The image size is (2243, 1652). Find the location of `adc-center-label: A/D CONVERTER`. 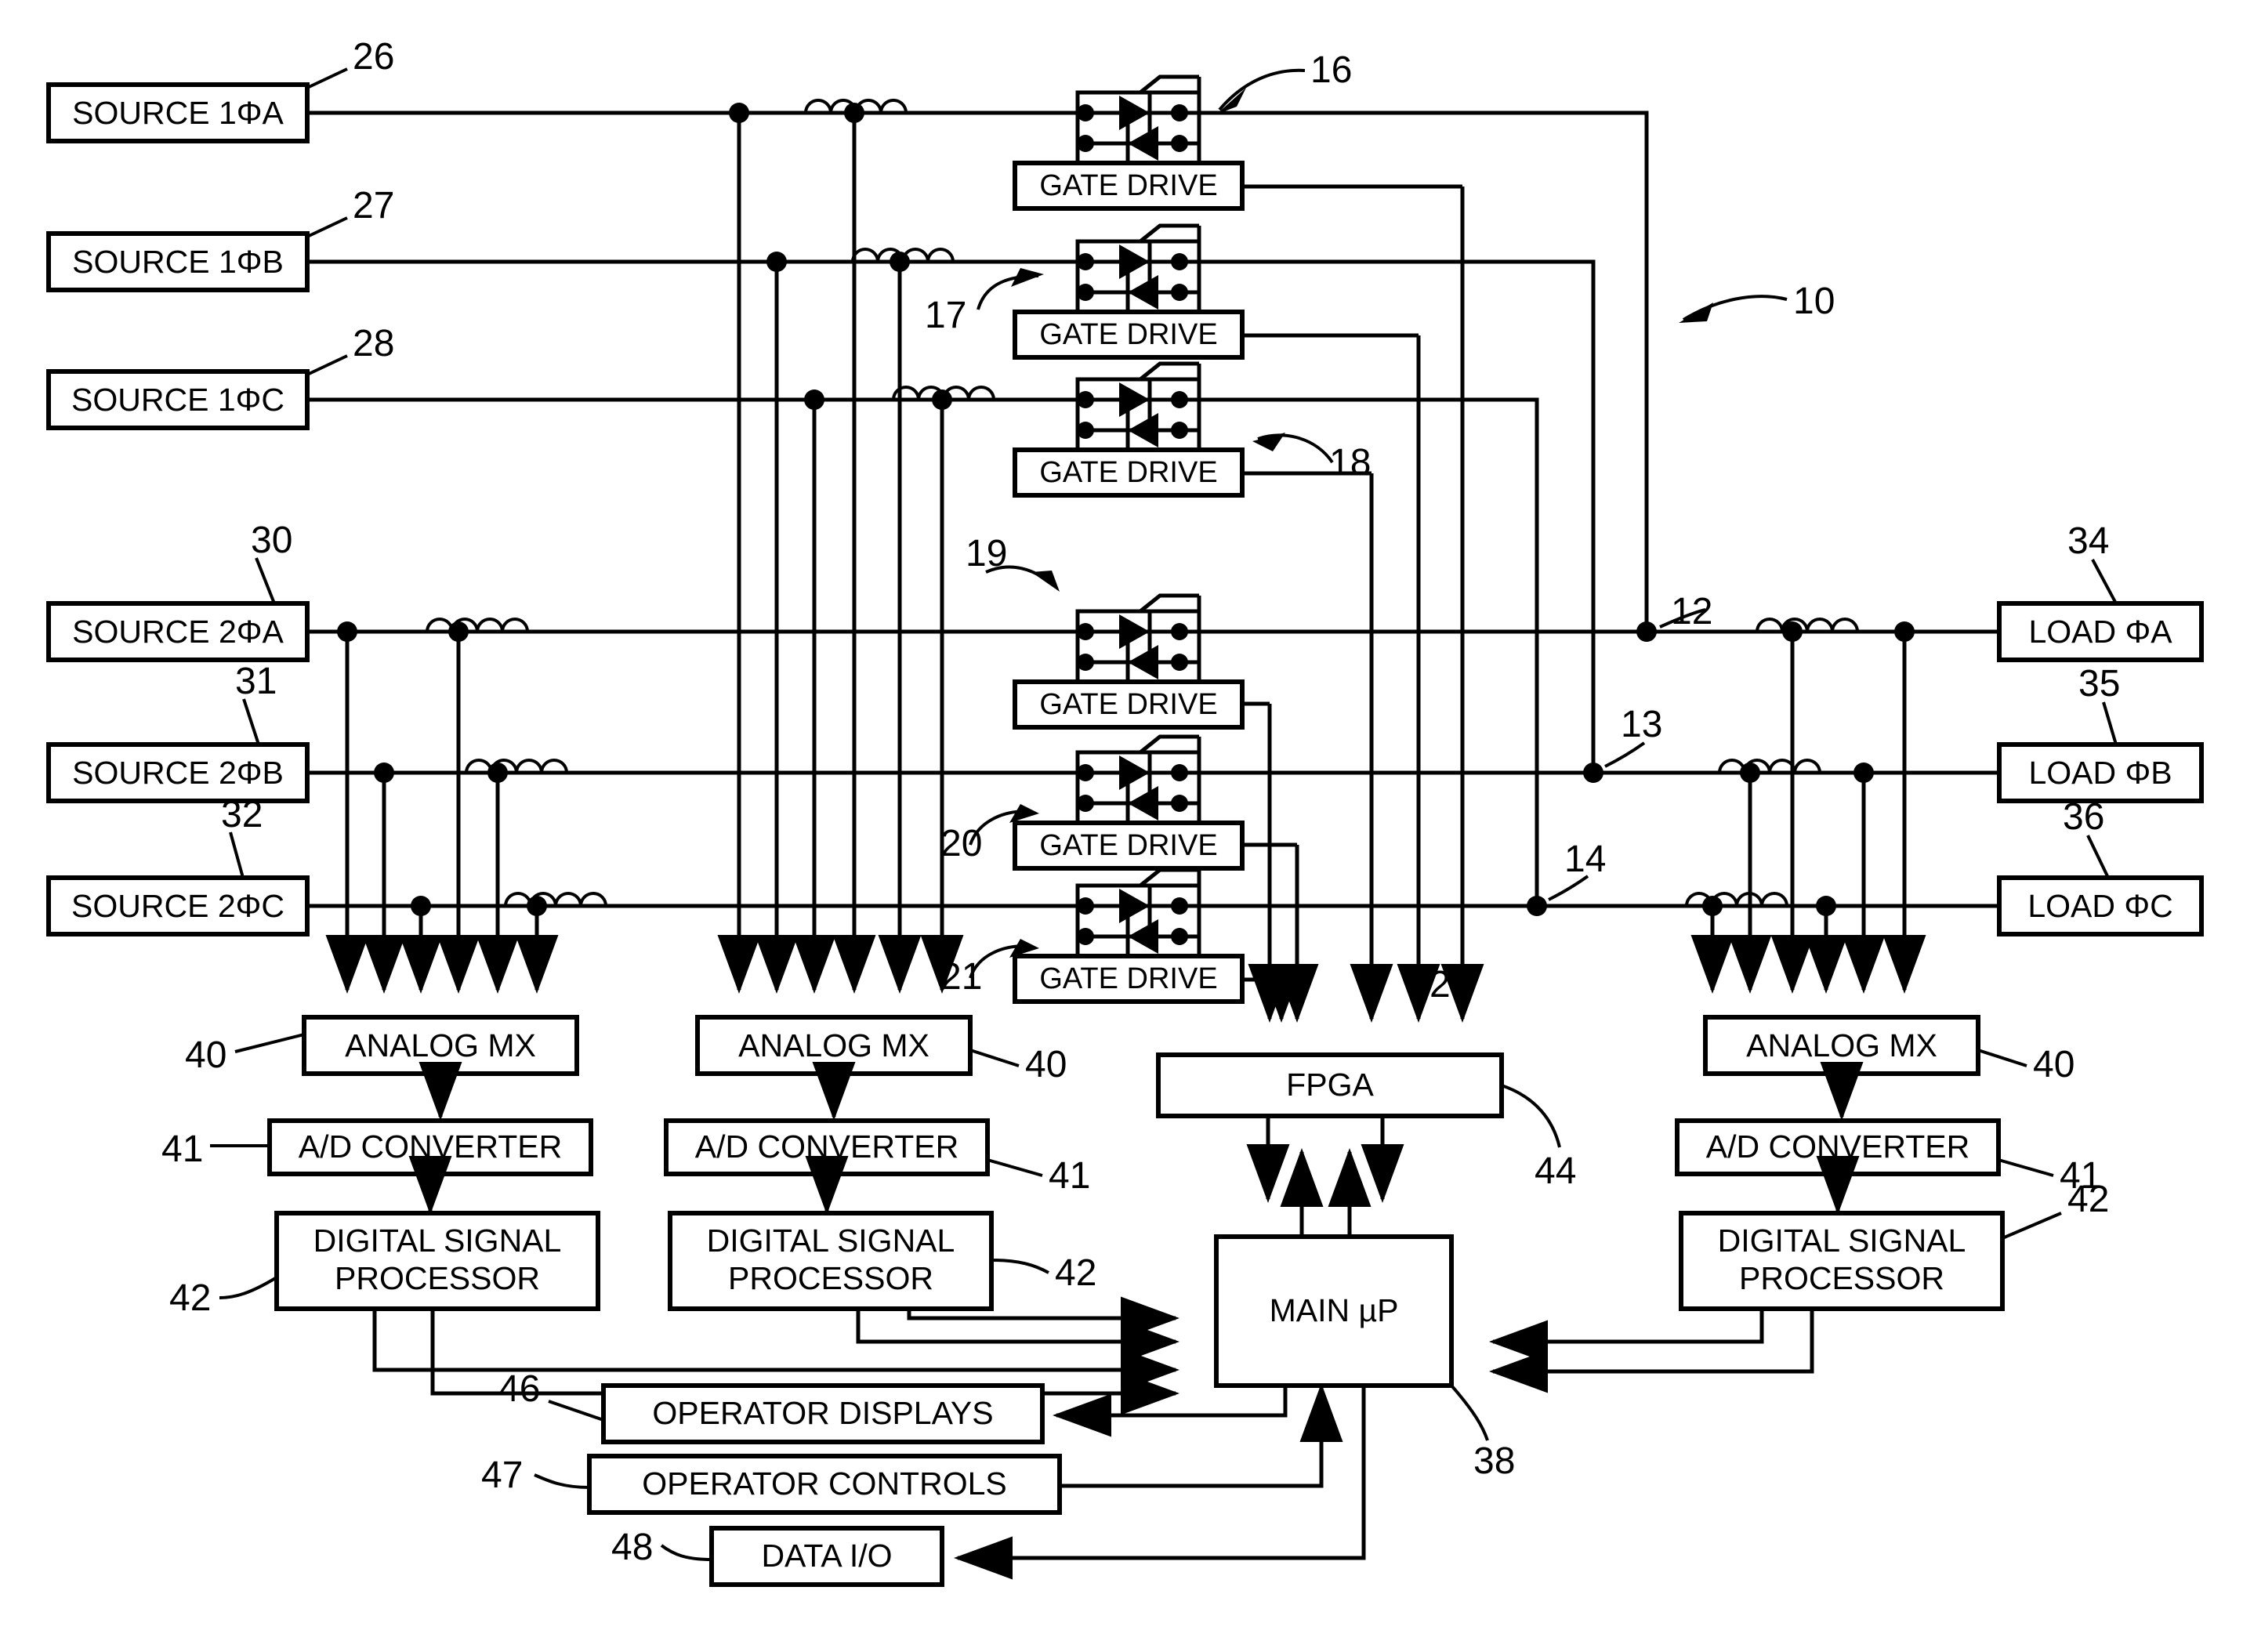

adc-center-label: A/D CONVERTER is located at coordinates (827, 1147).